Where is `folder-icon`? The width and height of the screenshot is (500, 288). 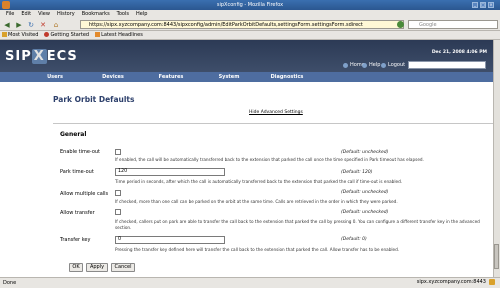
folder-icon is located at coordinates (4, 34).